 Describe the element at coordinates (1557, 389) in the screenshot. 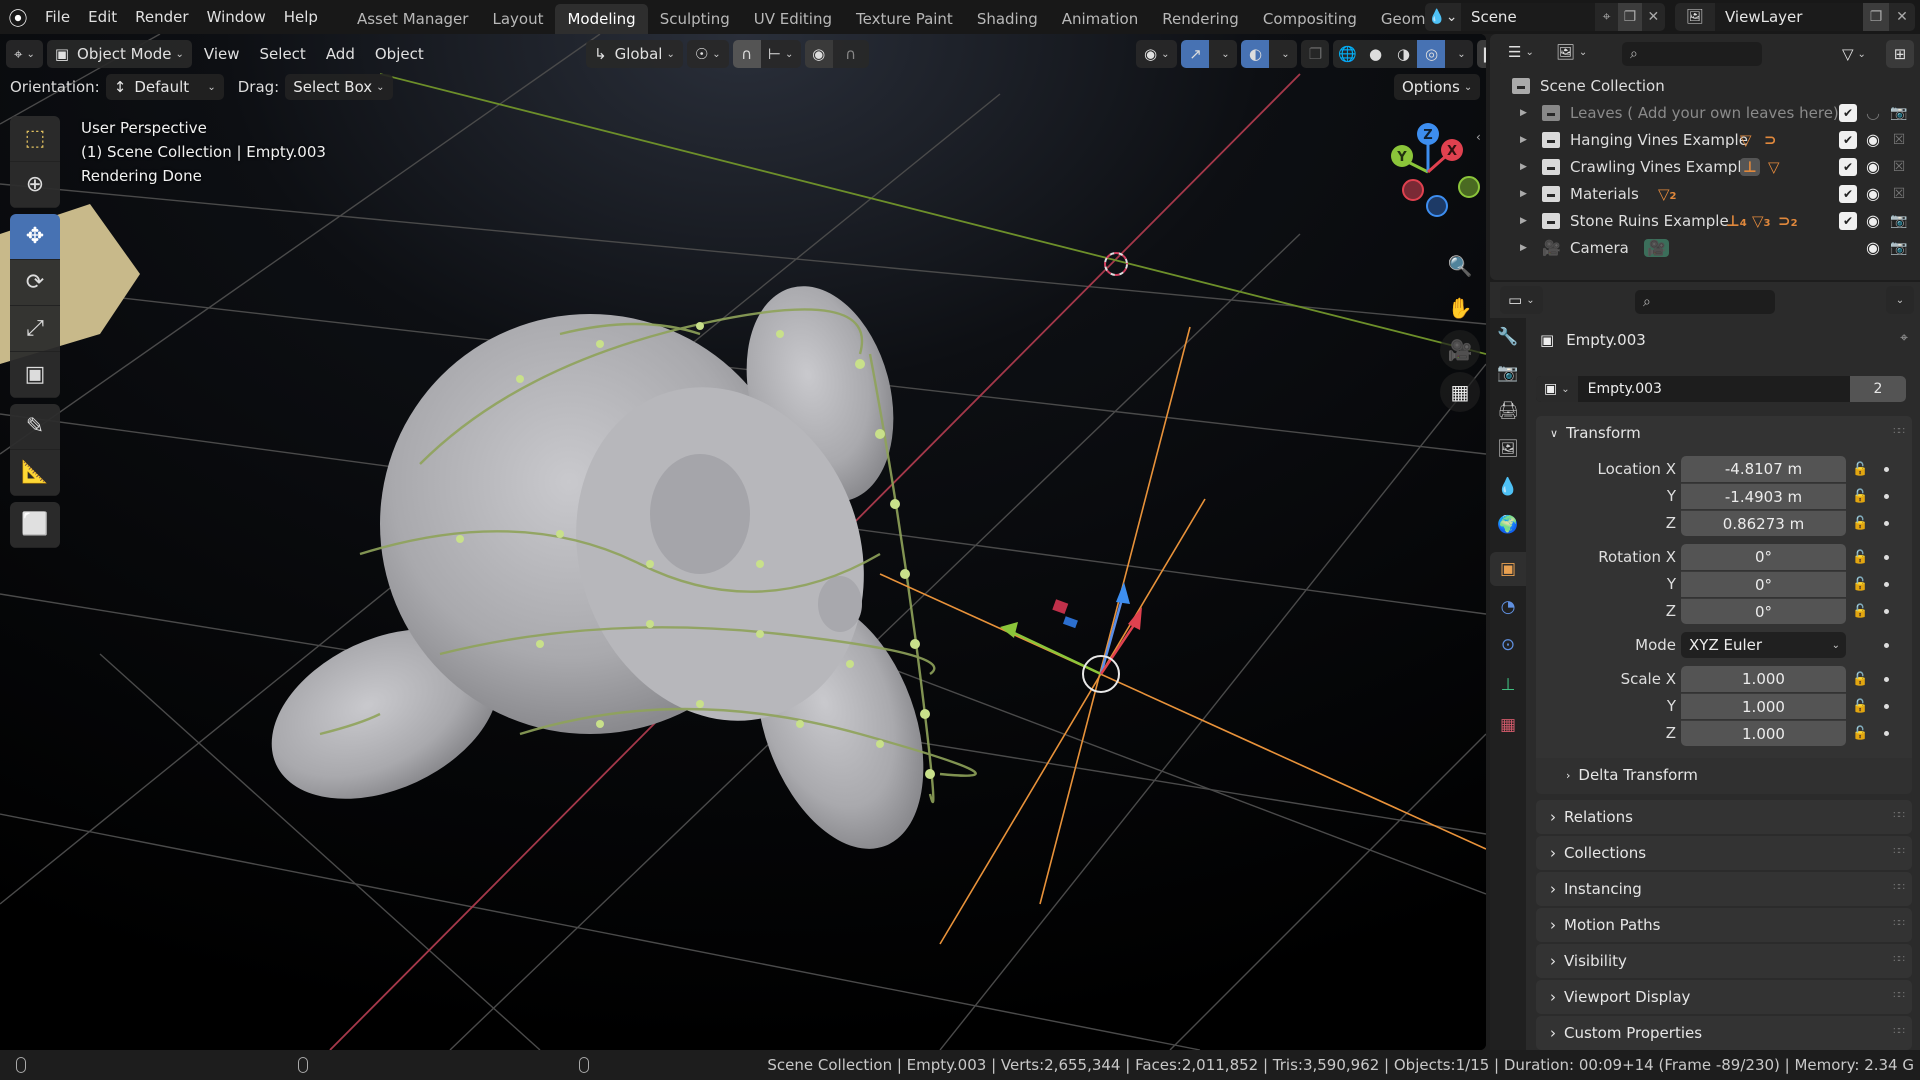

I see `object-type-dropdown: ▣ ⌄` at that location.